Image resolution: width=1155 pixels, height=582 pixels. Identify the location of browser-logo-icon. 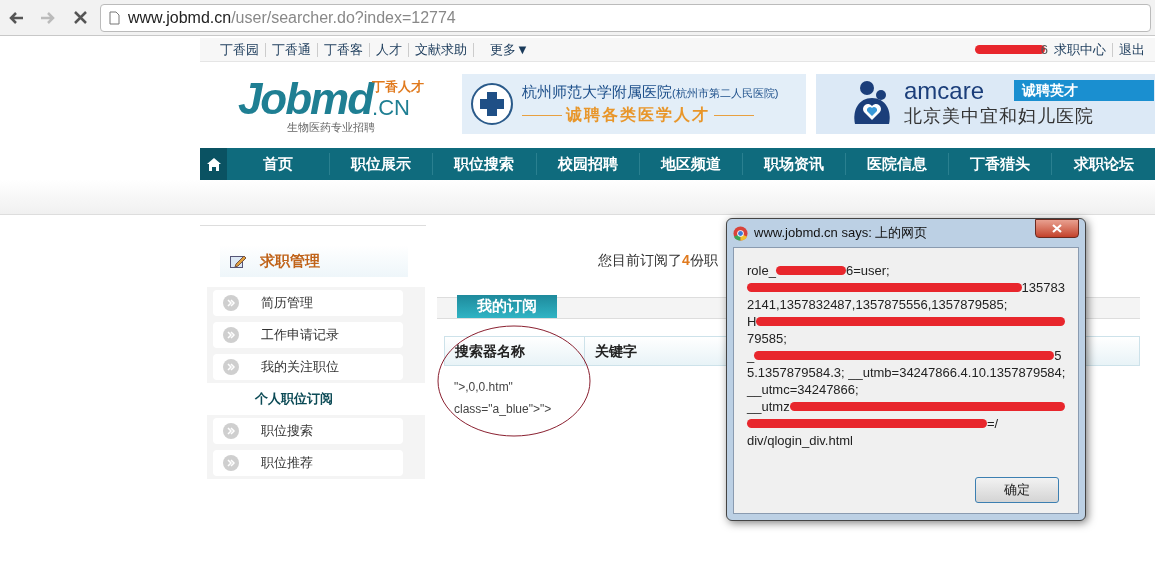
(740, 233).